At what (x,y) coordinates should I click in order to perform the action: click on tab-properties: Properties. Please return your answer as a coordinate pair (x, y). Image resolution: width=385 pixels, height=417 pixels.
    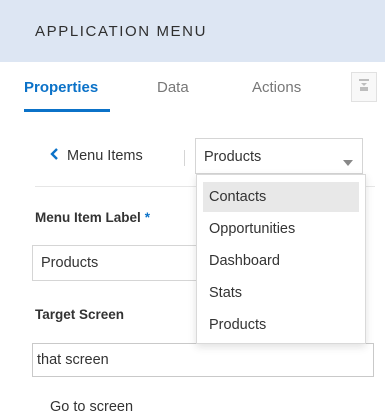
    Looking at the image, I should click on (61, 87).